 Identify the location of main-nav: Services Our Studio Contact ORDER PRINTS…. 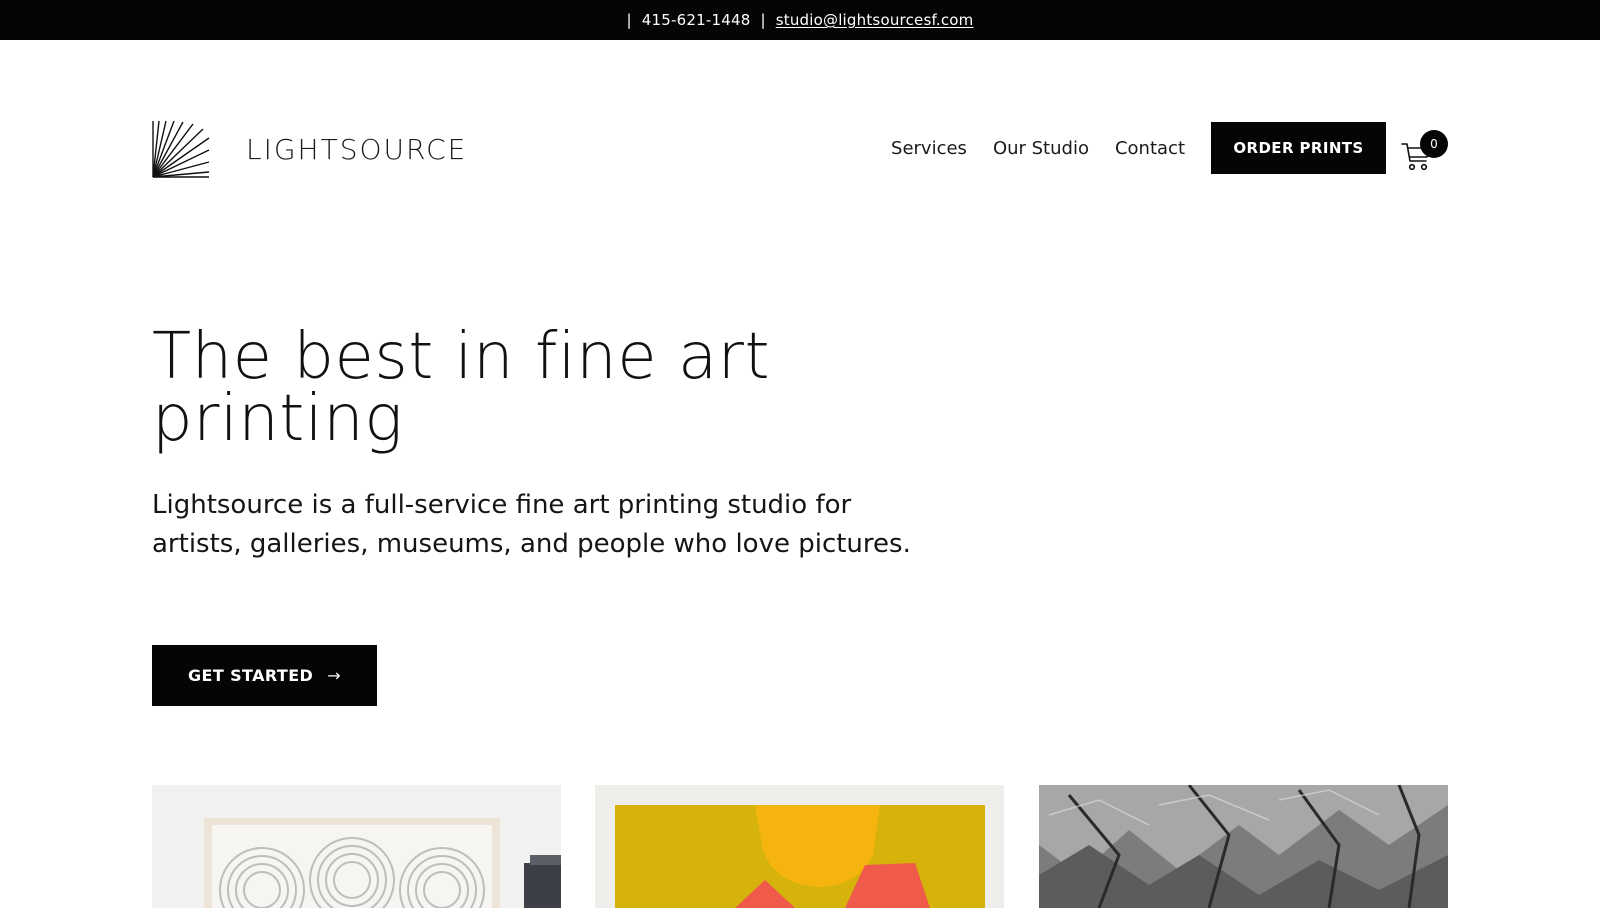
(1169, 148).